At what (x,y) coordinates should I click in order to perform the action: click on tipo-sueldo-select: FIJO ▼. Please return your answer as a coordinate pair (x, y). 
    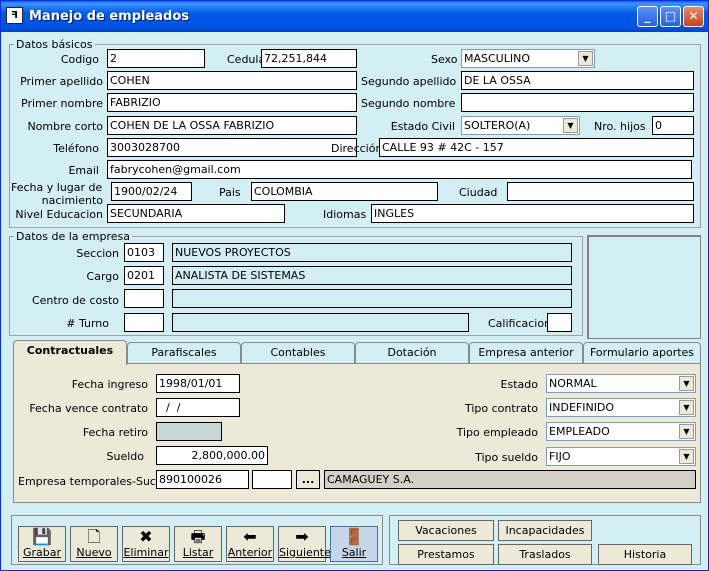
    Looking at the image, I should click on (621, 456).